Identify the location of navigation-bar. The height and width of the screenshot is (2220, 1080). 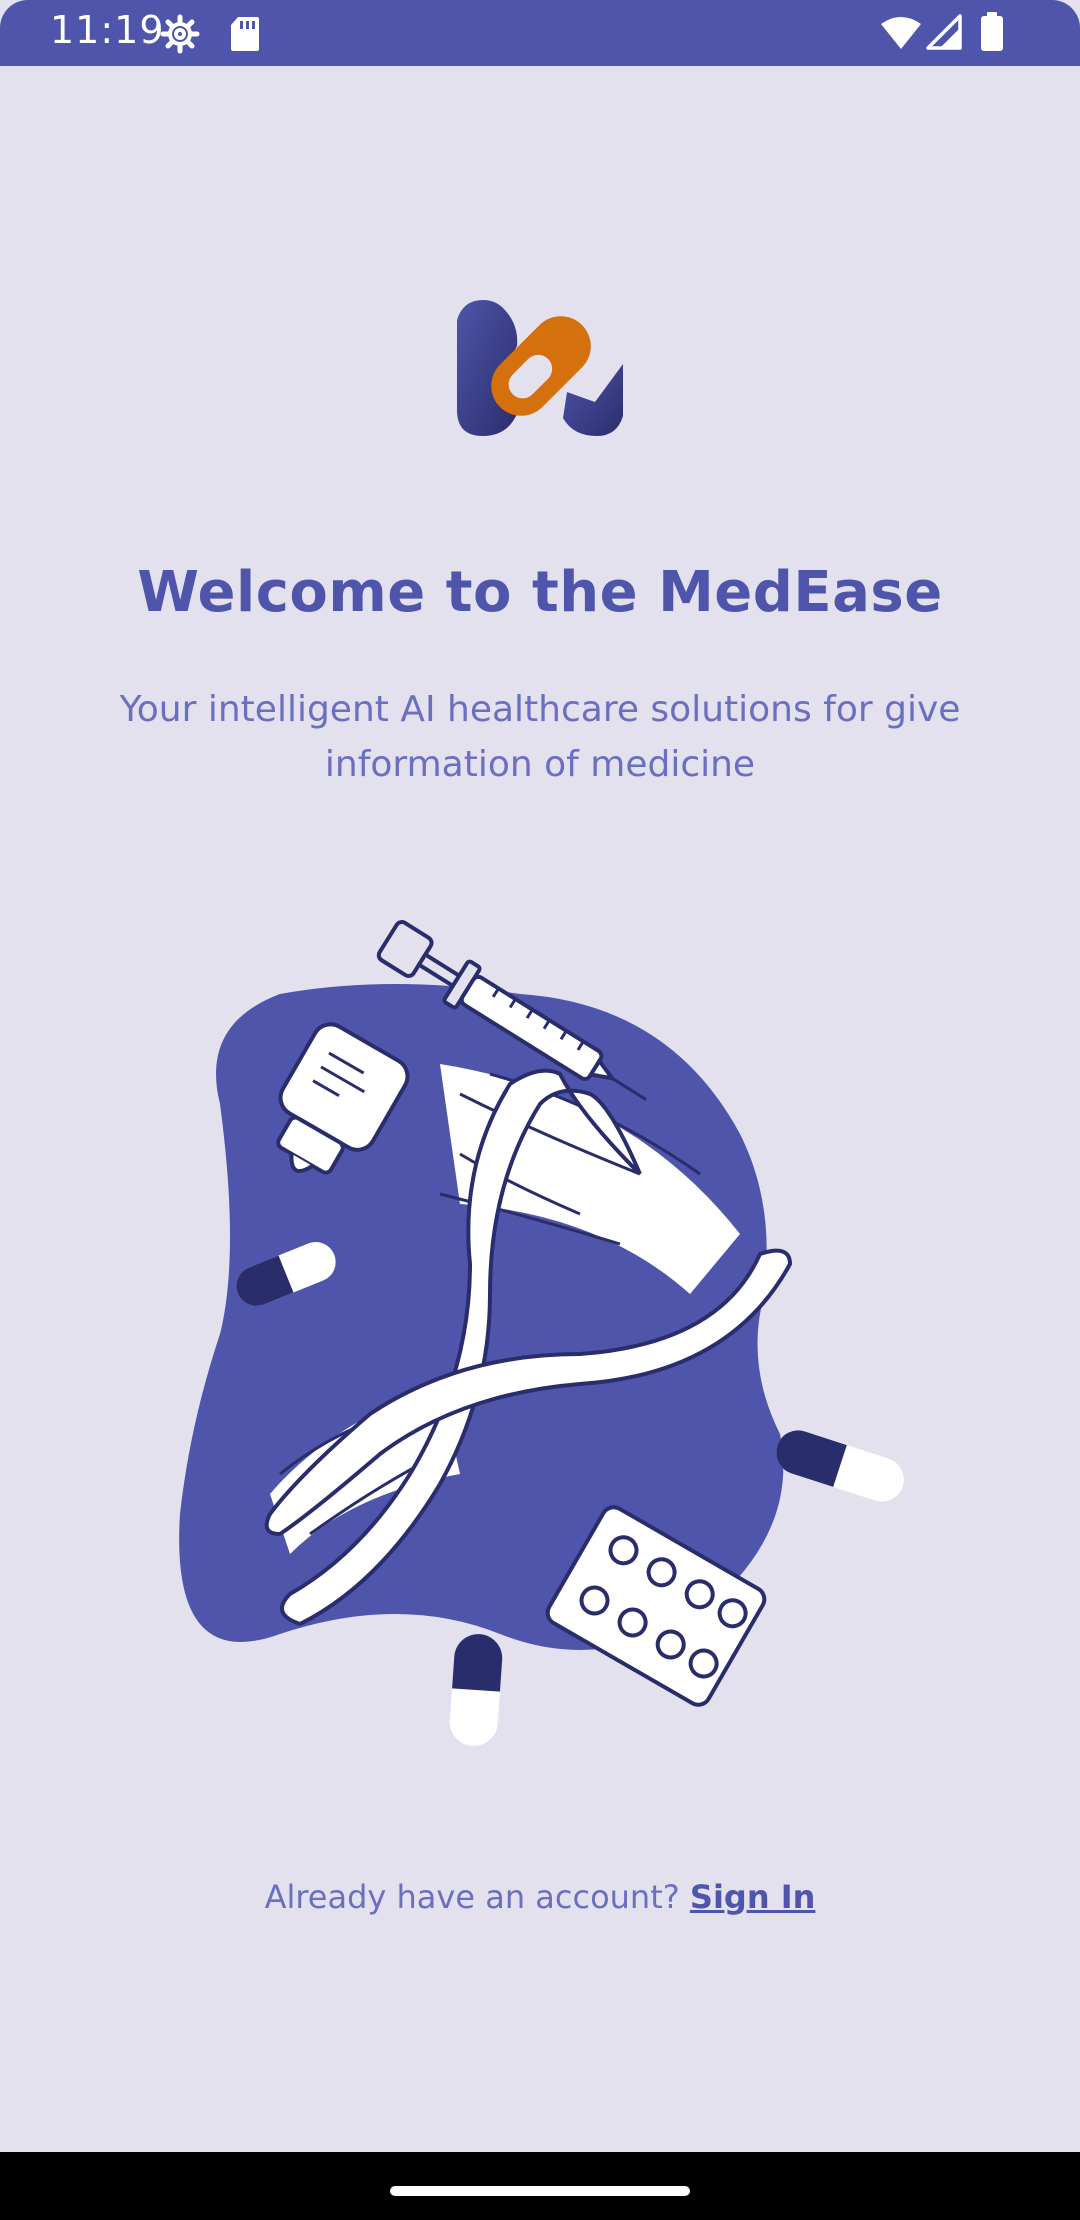
(540, 2186).